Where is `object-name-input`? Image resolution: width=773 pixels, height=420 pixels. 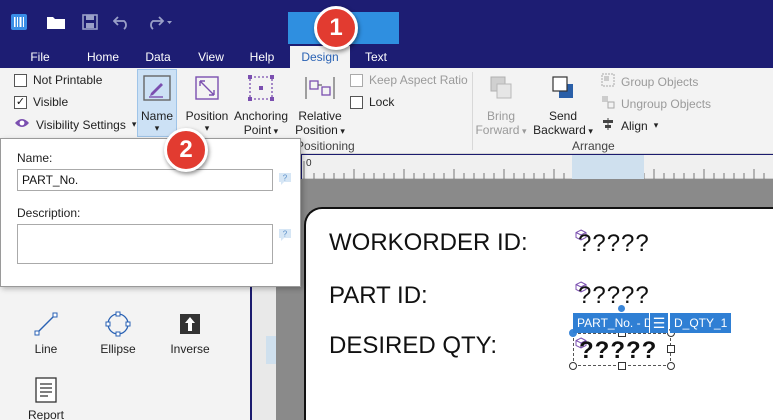
object-name-input is located at coordinates (145, 180).